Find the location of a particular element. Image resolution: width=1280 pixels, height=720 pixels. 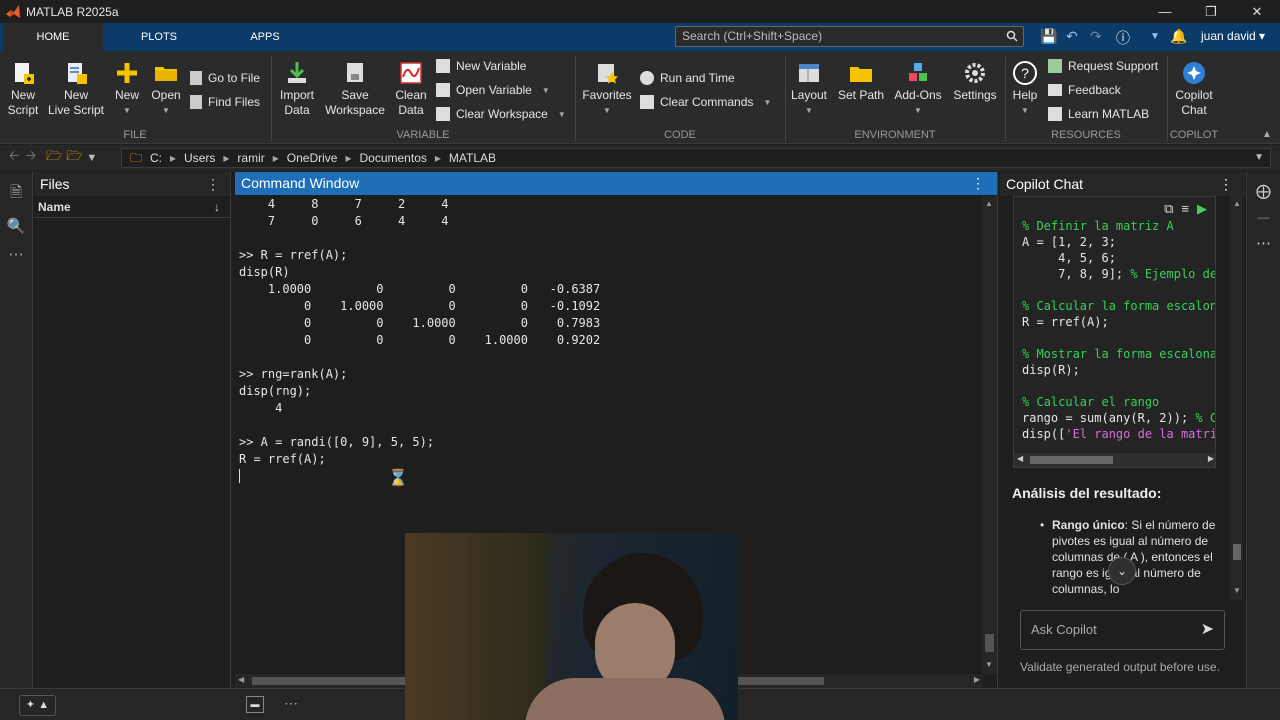

copilot-add-icon: ⨁ is located at coordinates (1263, 191).